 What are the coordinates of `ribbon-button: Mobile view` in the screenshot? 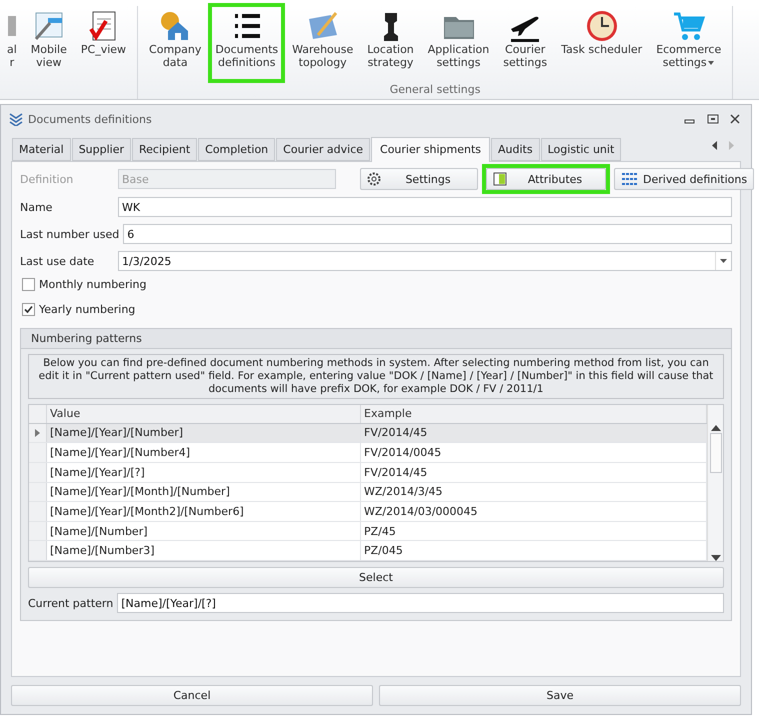 It's located at (49, 51).